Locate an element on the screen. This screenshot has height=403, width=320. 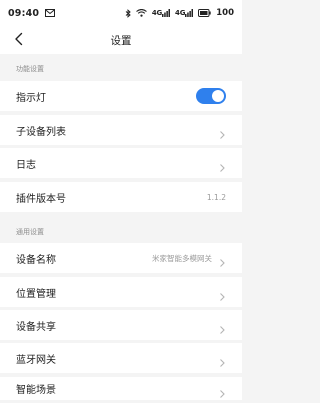
wifi-icon is located at coordinates (141, 13).